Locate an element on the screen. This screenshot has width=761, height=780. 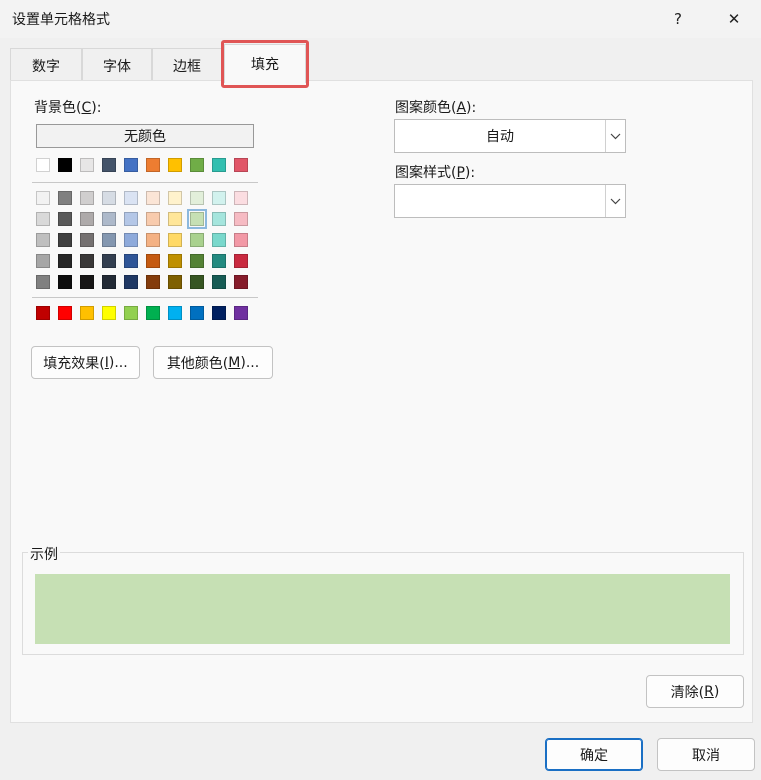
pattern-style-dropdown is located at coordinates (510, 201).